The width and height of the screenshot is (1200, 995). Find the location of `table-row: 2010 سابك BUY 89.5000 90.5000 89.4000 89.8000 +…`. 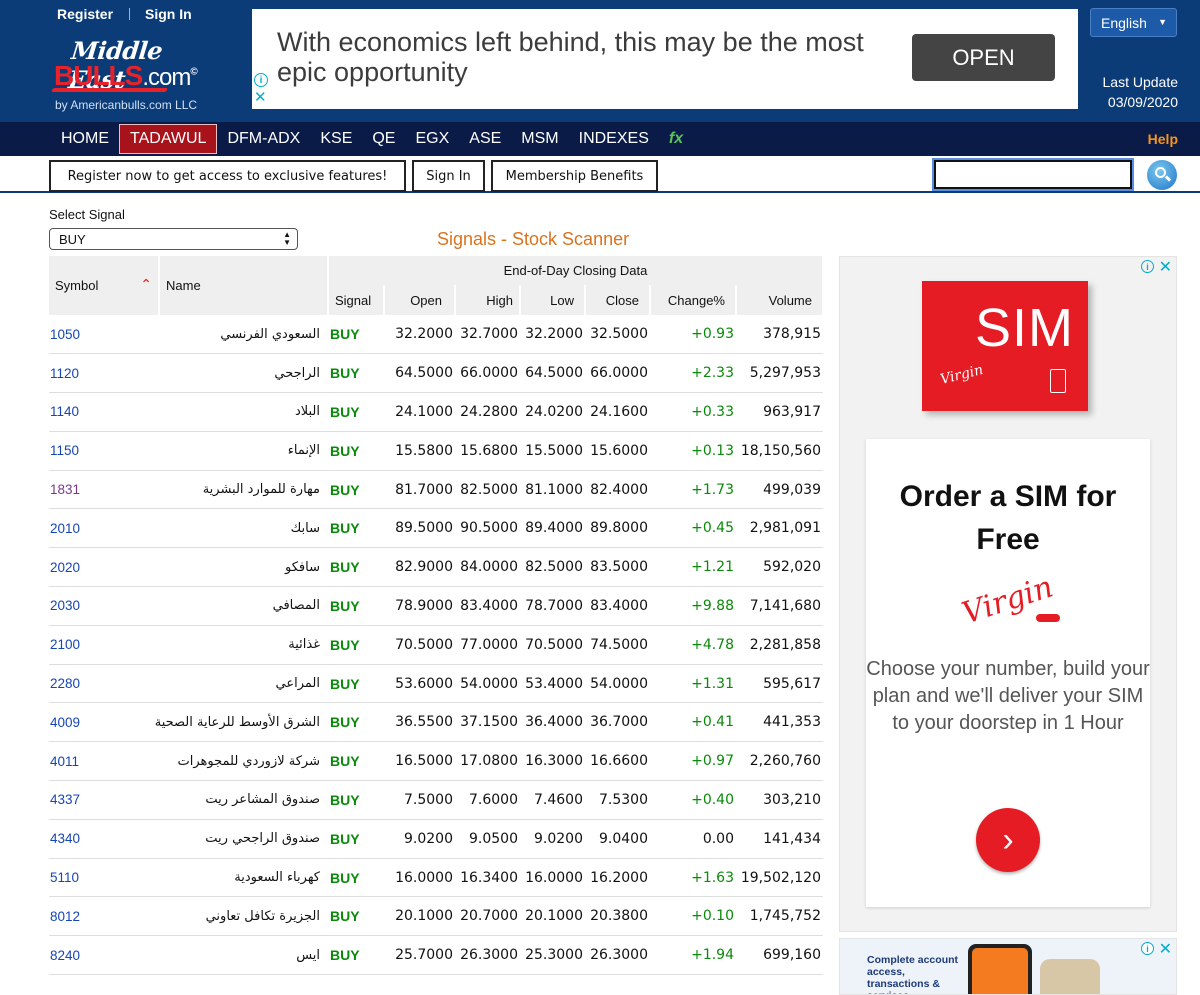

table-row: 2010 سابك BUY 89.5000 90.5000 89.4000 89.8000 +… is located at coordinates (436, 528).